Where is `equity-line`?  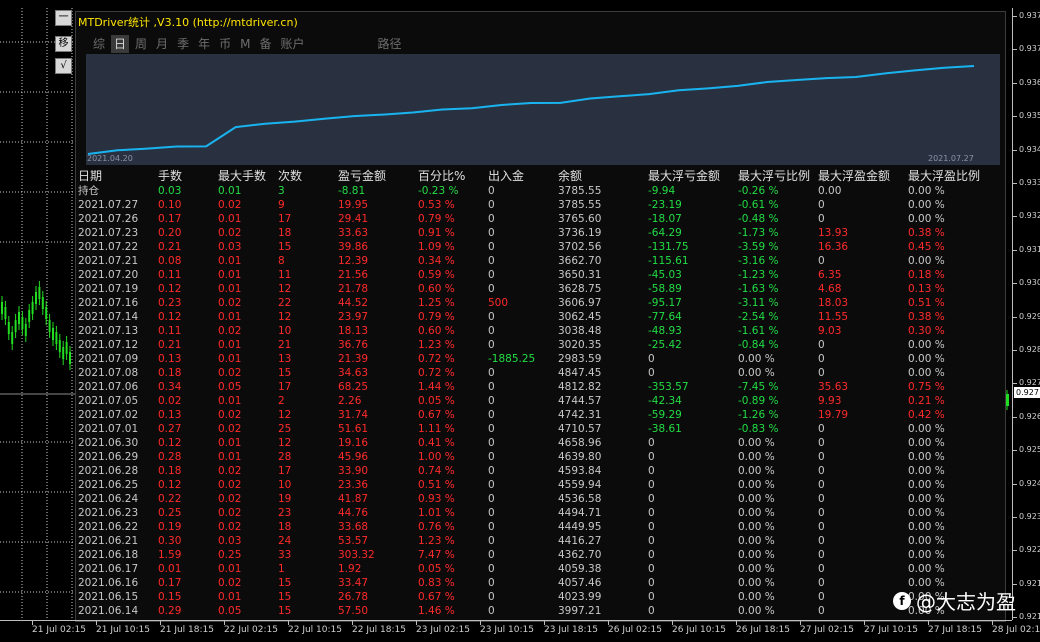 equity-line is located at coordinates (531, 110).